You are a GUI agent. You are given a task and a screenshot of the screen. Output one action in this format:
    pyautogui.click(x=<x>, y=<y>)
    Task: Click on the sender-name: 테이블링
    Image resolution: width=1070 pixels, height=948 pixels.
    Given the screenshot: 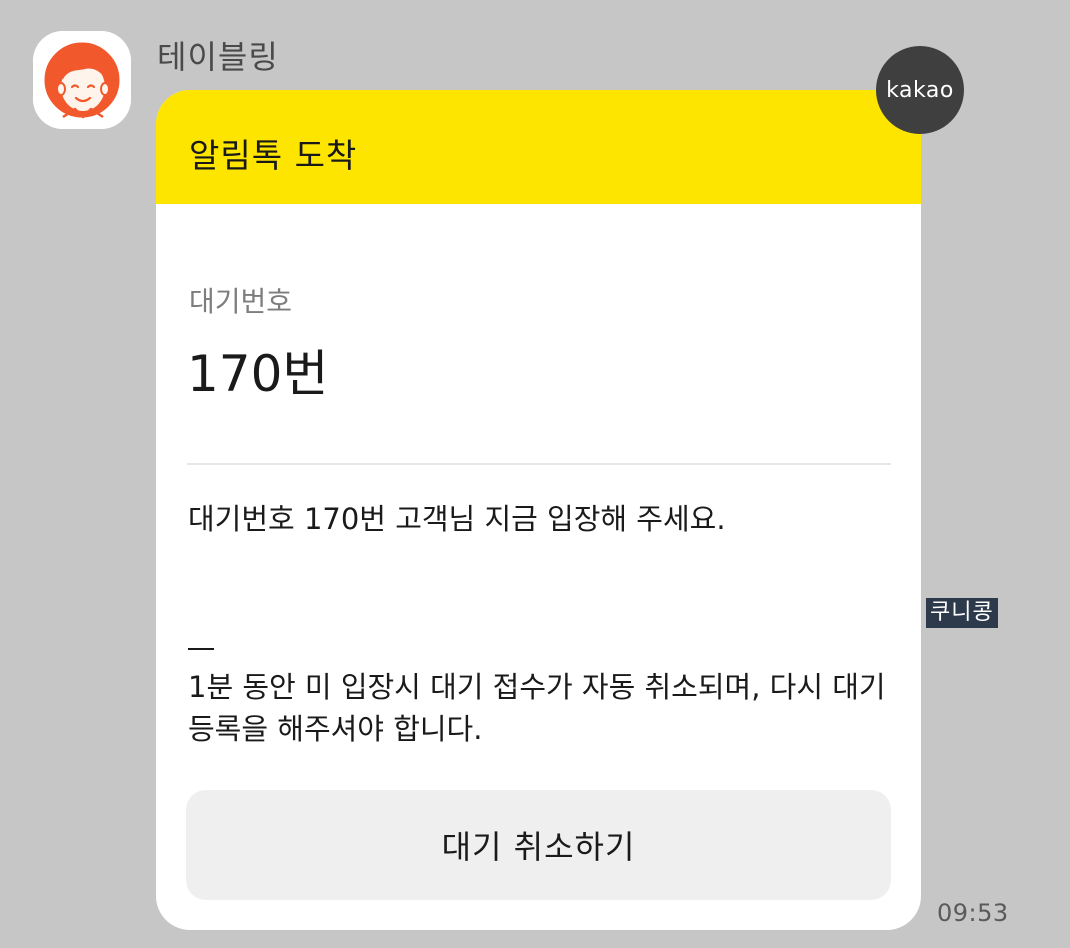 What is the action you would take?
    pyautogui.click(x=218, y=57)
    